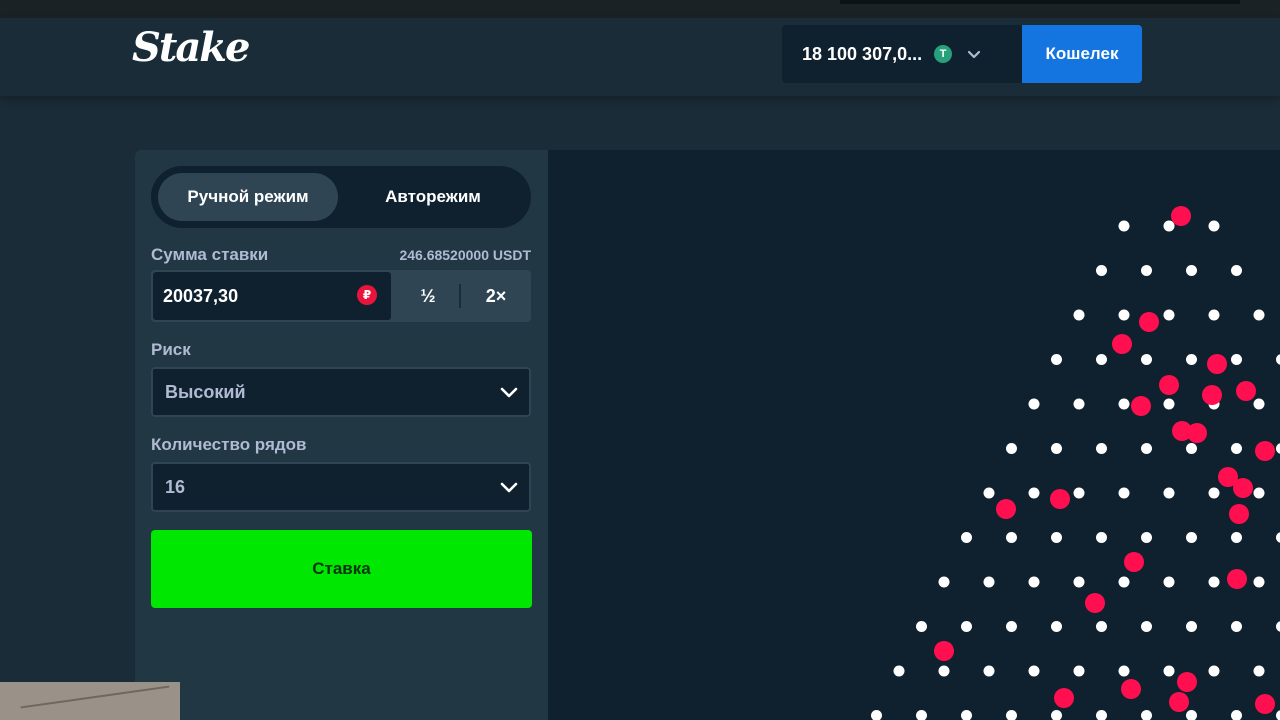 Image resolution: width=1280 pixels, height=720 pixels. Describe the element at coordinates (943, 54) in the screenshot. I see `tether-icon: T` at that location.